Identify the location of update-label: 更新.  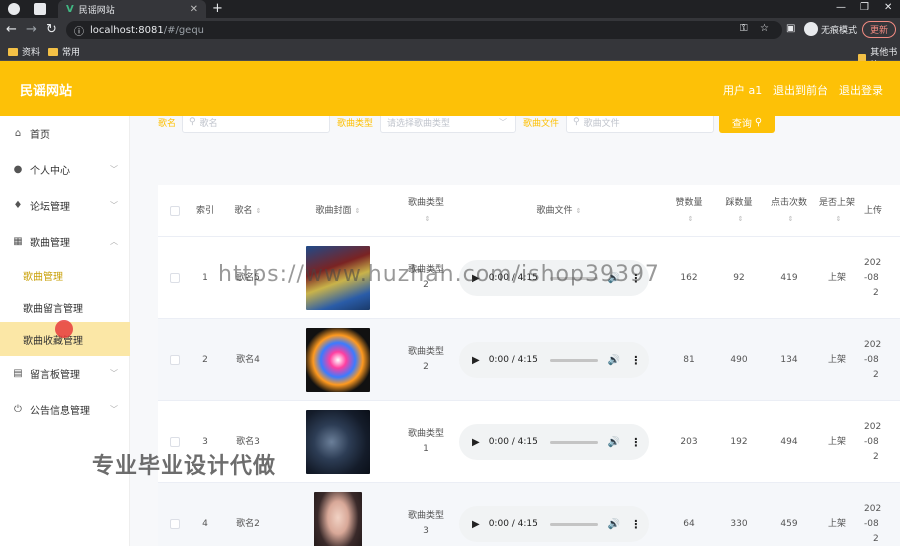
(878, 31).